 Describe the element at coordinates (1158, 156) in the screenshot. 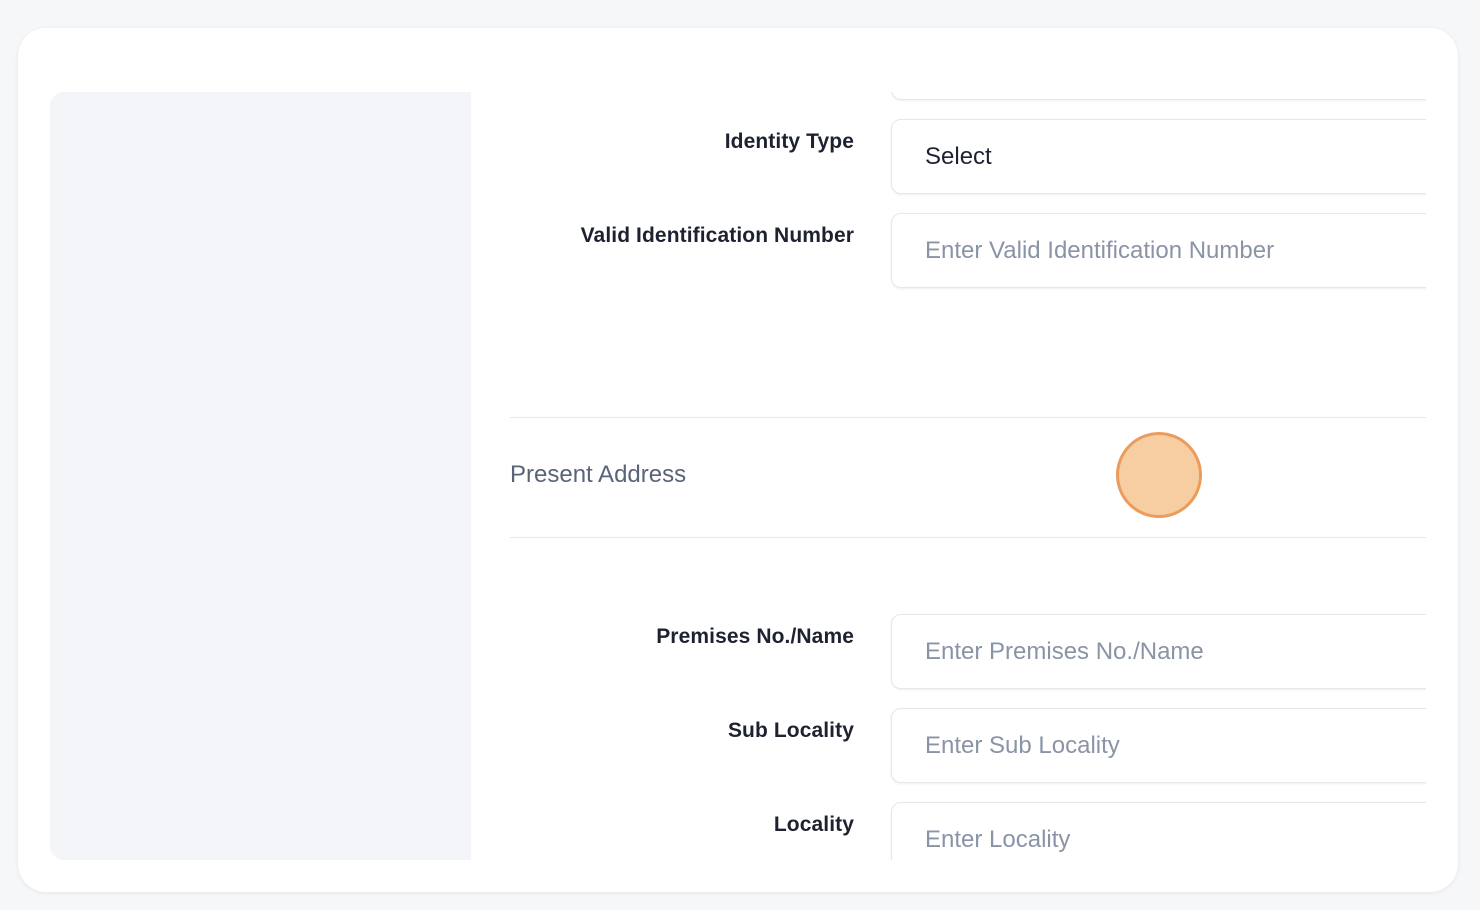

I see `identity-type-select: Select` at that location.